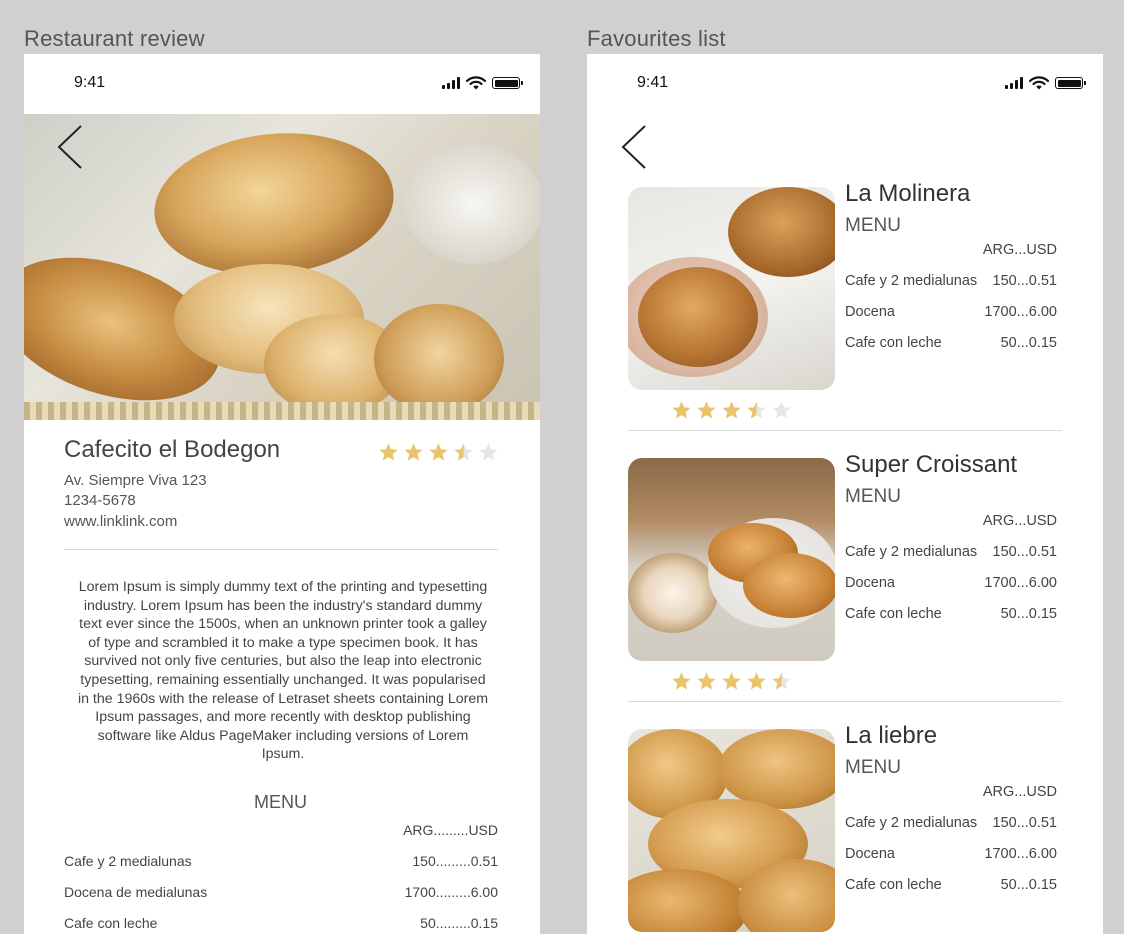 Image resolution: width=1124 pixels, height=934 pixels. I want to click on restaurant-phone: 1234-5678, so click(100, 500).